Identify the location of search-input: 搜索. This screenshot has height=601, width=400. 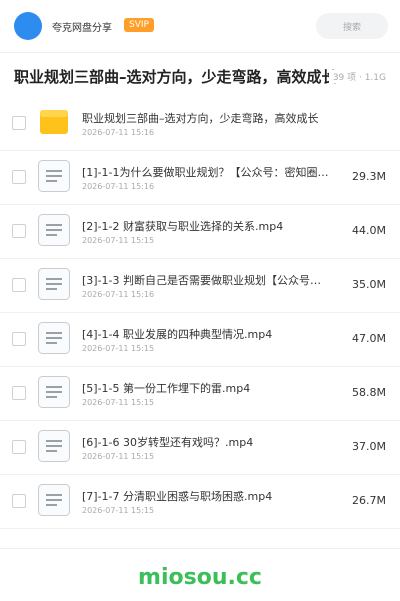
(352, 26).